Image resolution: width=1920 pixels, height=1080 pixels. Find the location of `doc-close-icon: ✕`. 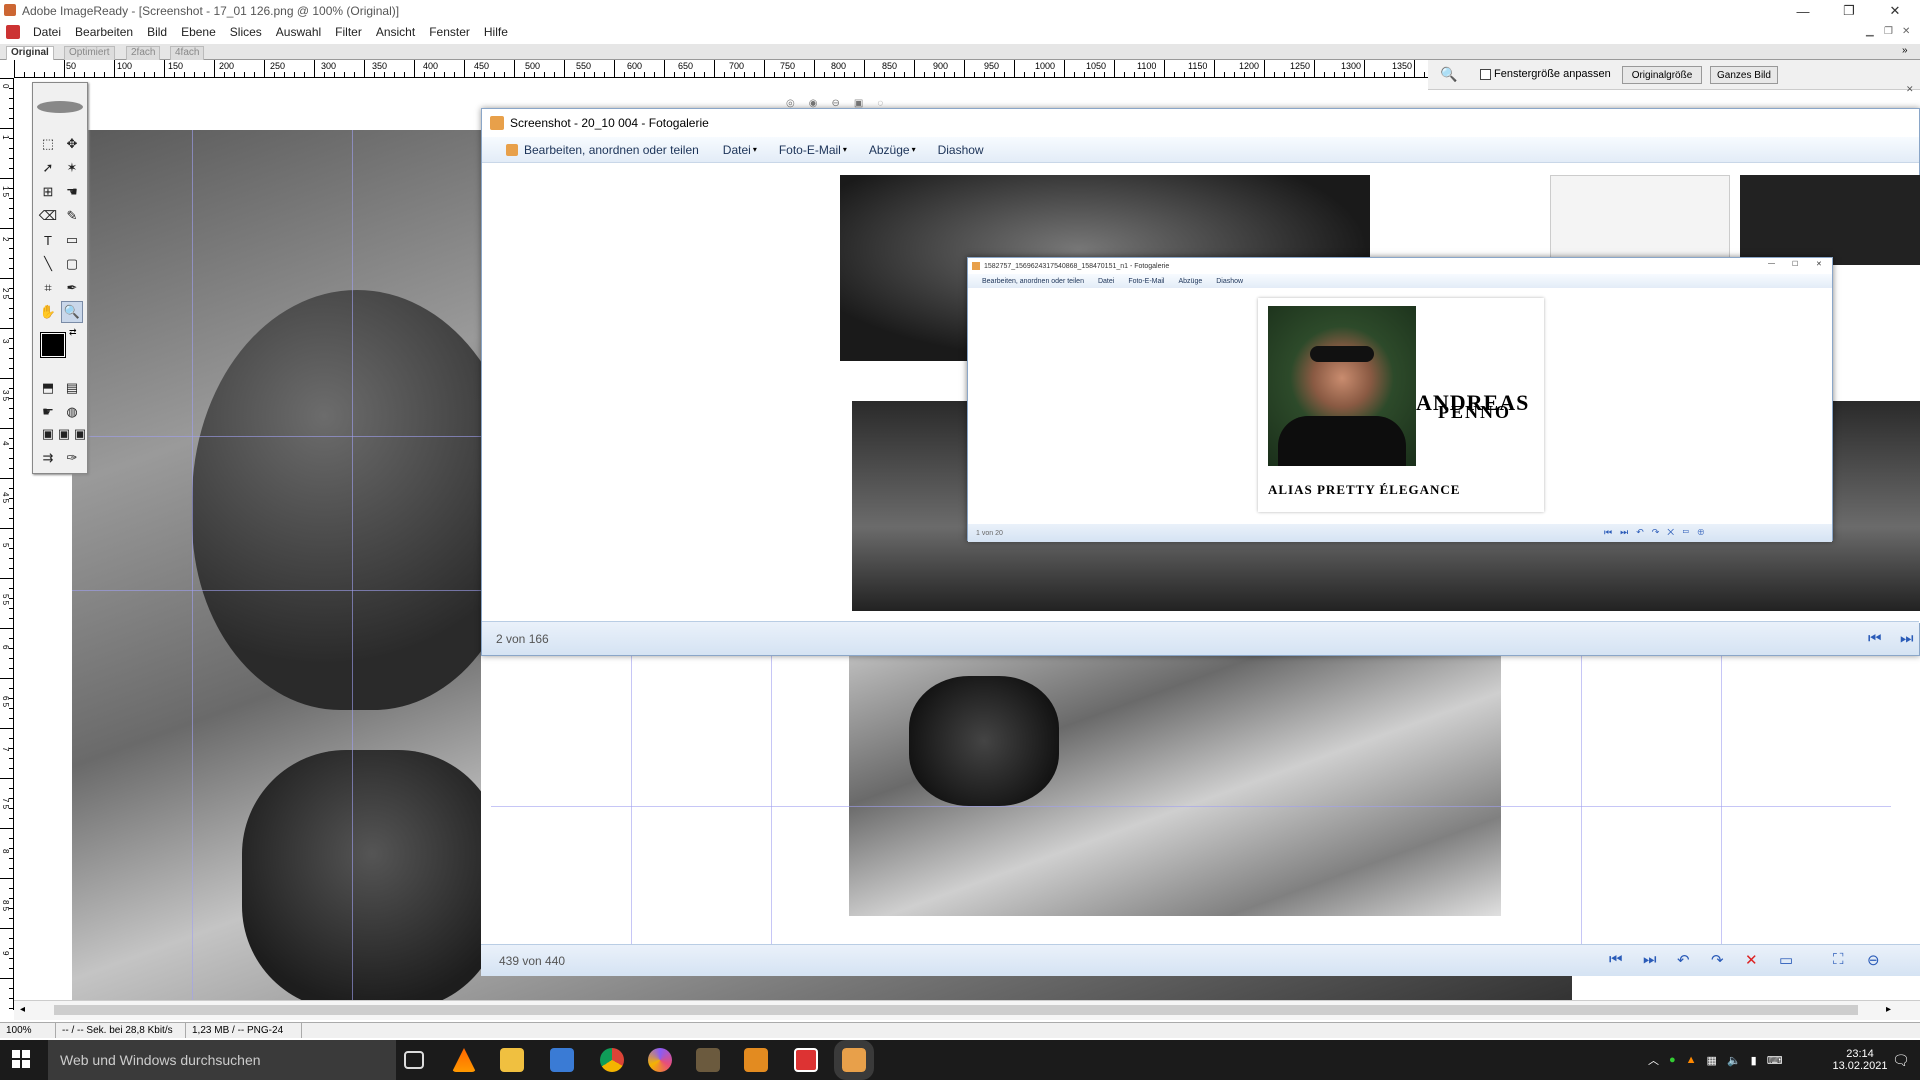

doc-close-icon: ✕ is located at coordinates (1906, 31).